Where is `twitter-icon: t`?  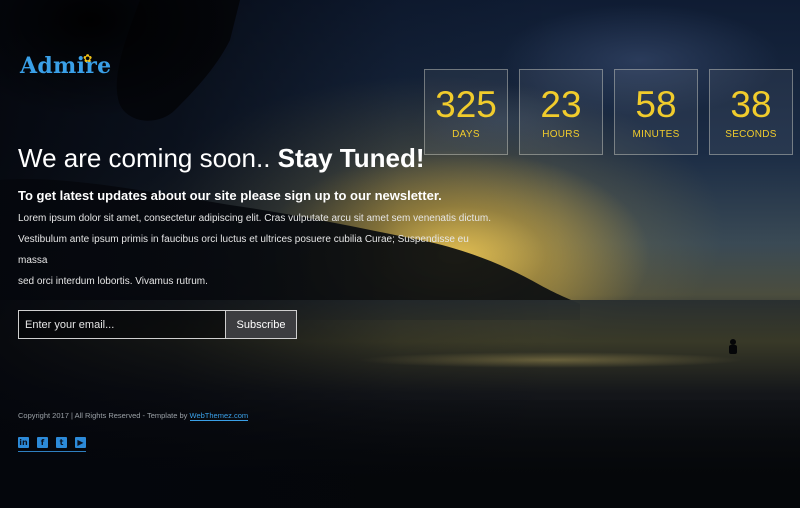 twitter-icon: t is located at coordinates (61, 442).